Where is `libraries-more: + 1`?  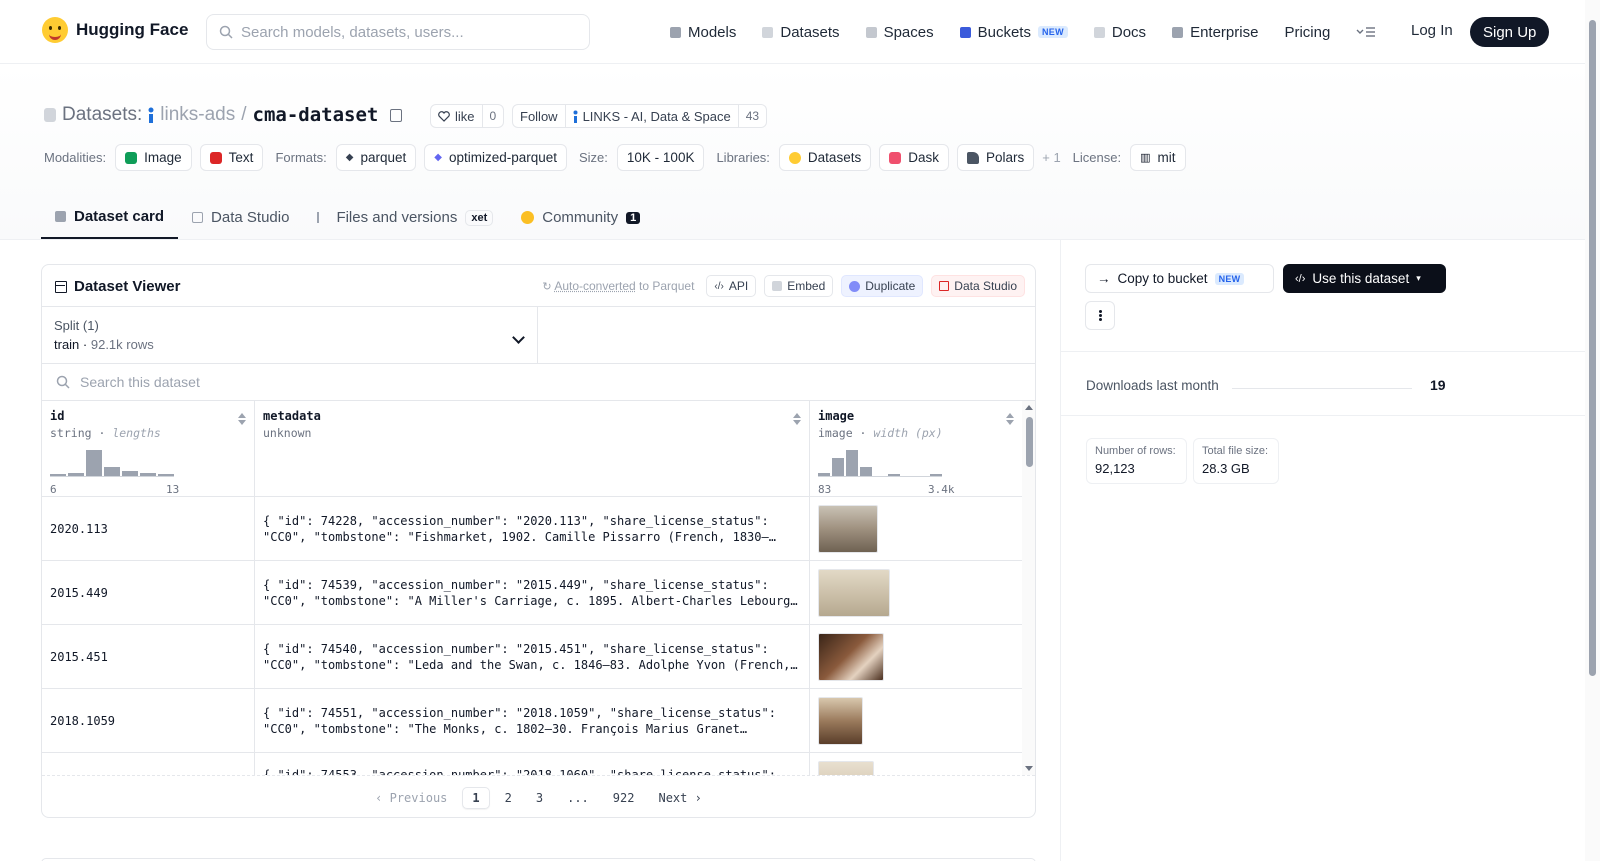 libraries-more: + 1 is located at coordinates (1051, 157).